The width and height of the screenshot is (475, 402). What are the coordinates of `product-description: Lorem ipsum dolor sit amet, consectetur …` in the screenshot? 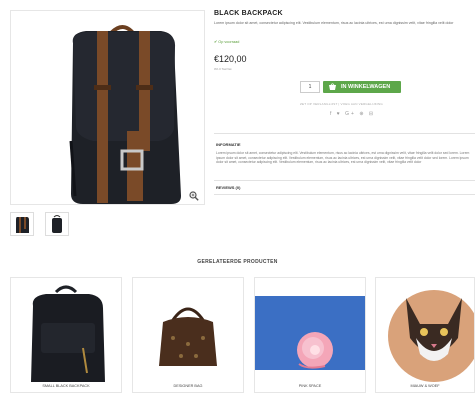 It's located at (334, 23).